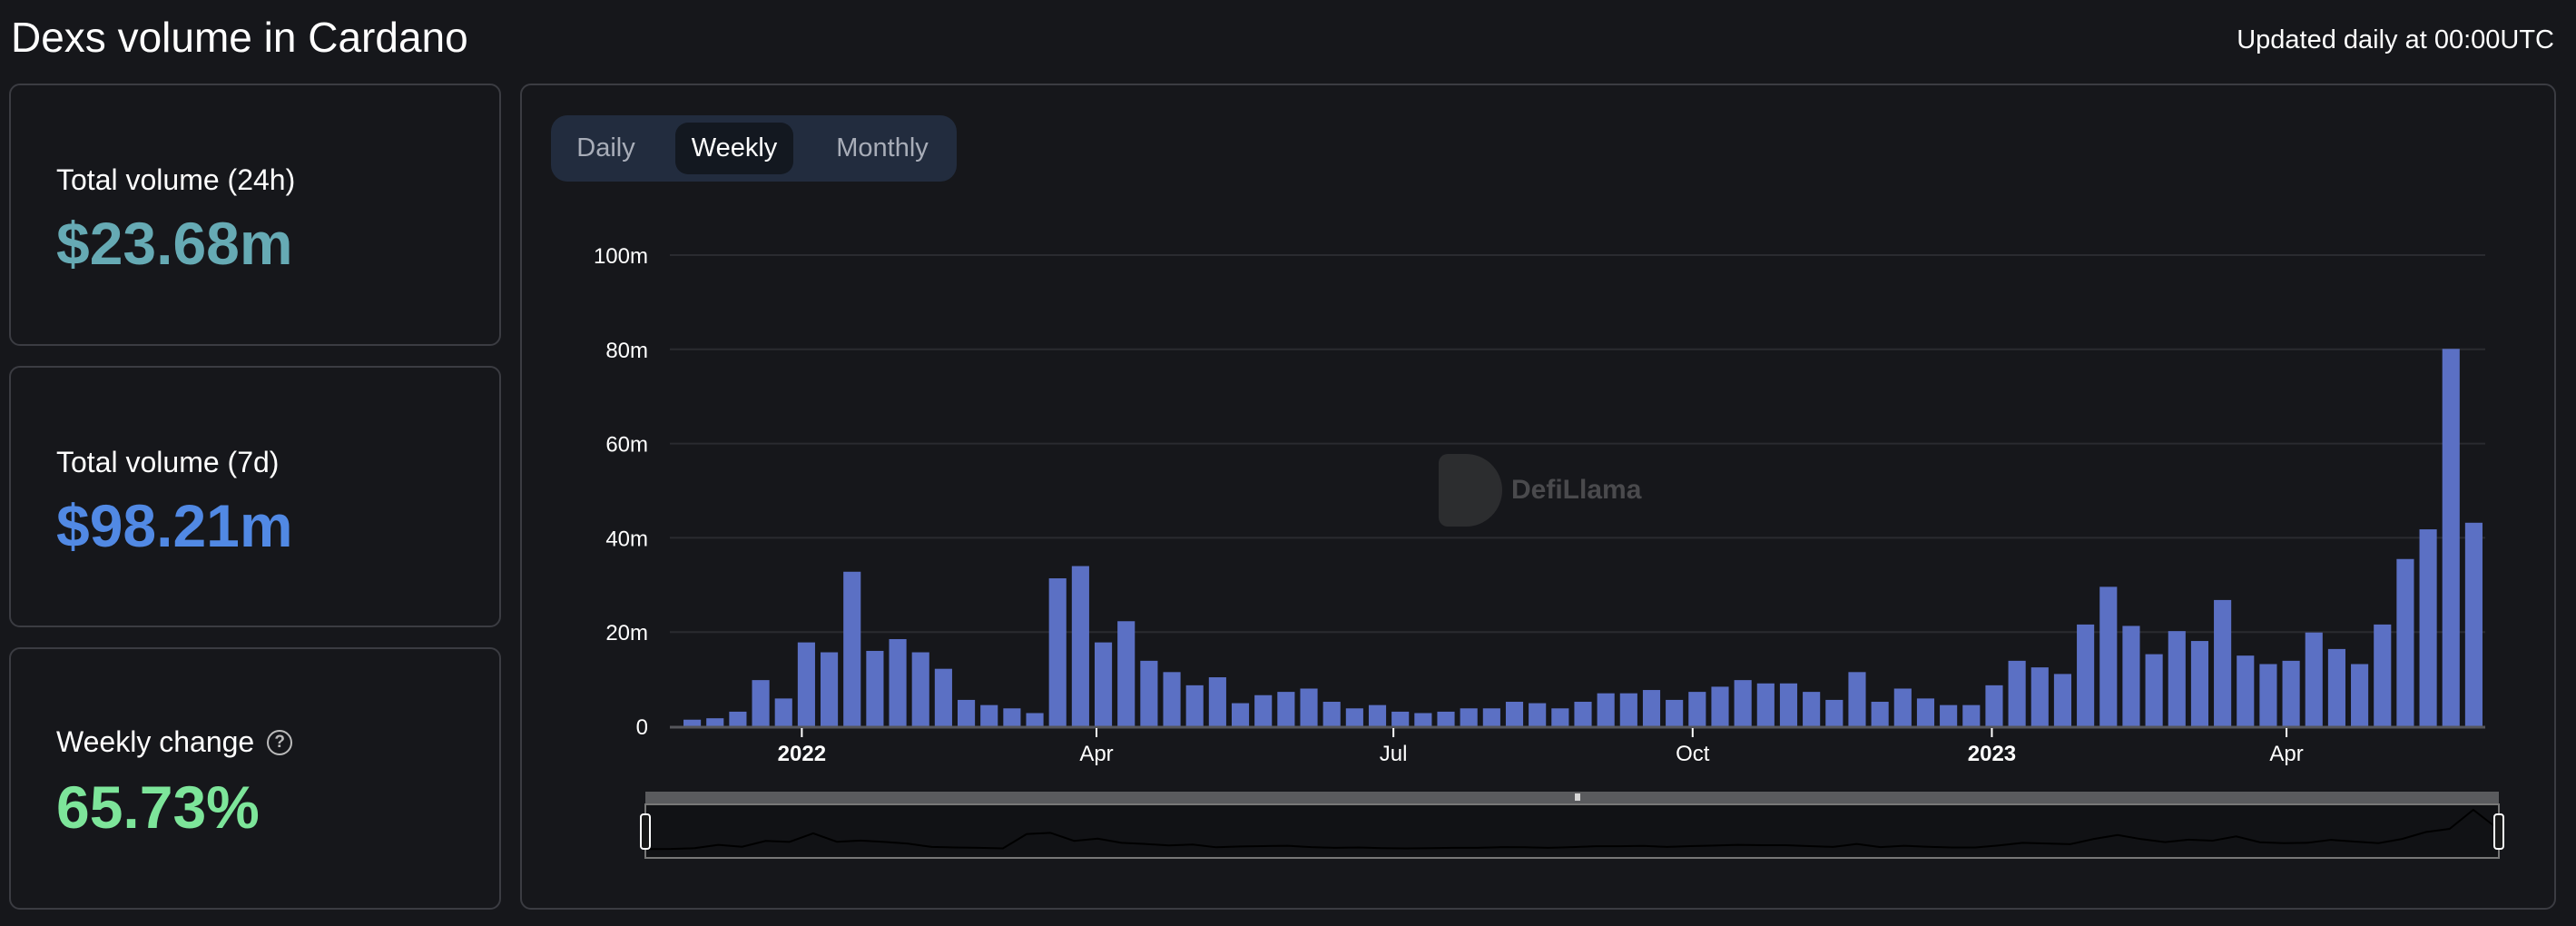  Describe the element at coordinates (239, 37) in the screenshot. I see `page-title: Dexs volume in Cardano` at that location.